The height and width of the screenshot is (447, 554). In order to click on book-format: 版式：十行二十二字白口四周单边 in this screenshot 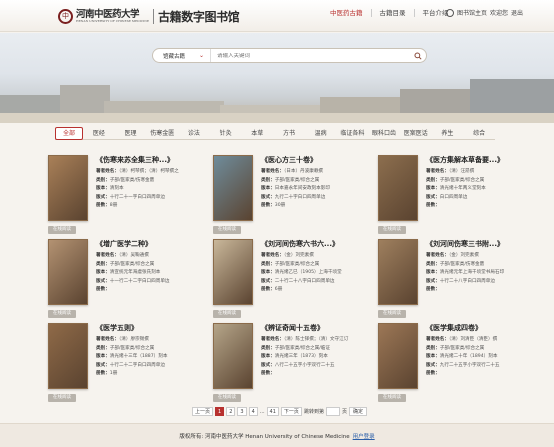, I will do `click(142, 366)`.